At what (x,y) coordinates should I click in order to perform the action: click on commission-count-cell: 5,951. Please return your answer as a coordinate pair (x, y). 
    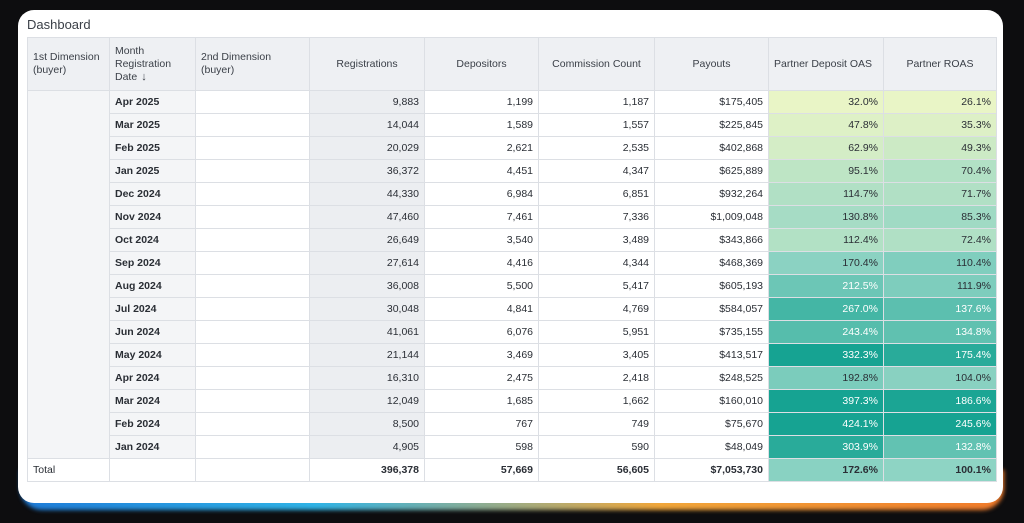
    Looking at the image, I should click on (596, 332).